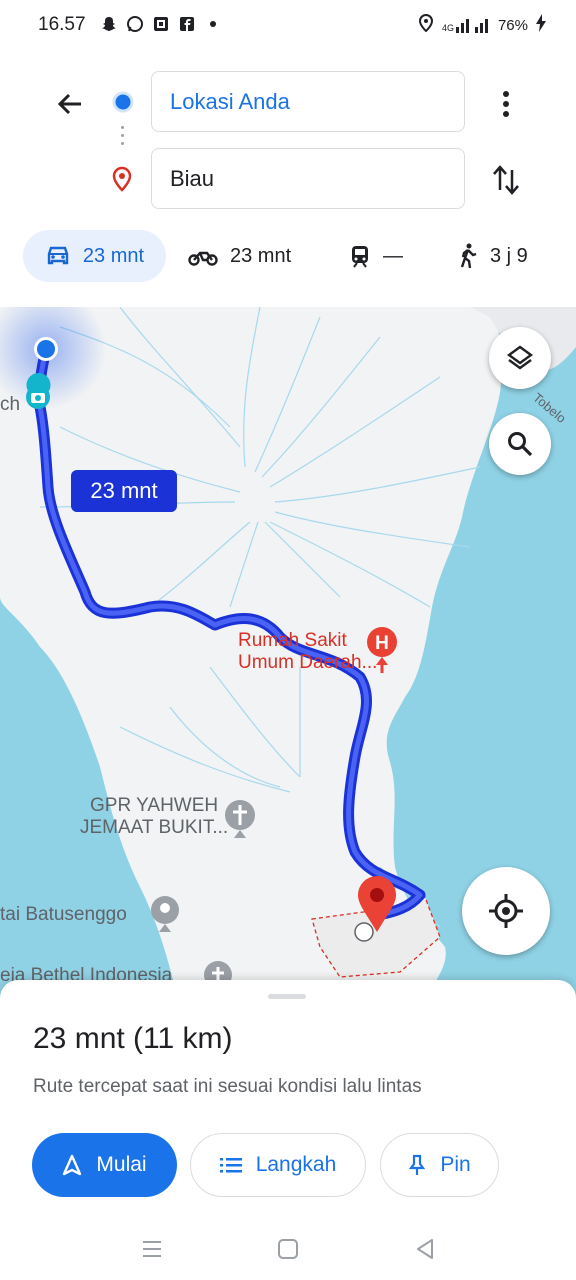  I want to click on back-button, so click(70, 104).